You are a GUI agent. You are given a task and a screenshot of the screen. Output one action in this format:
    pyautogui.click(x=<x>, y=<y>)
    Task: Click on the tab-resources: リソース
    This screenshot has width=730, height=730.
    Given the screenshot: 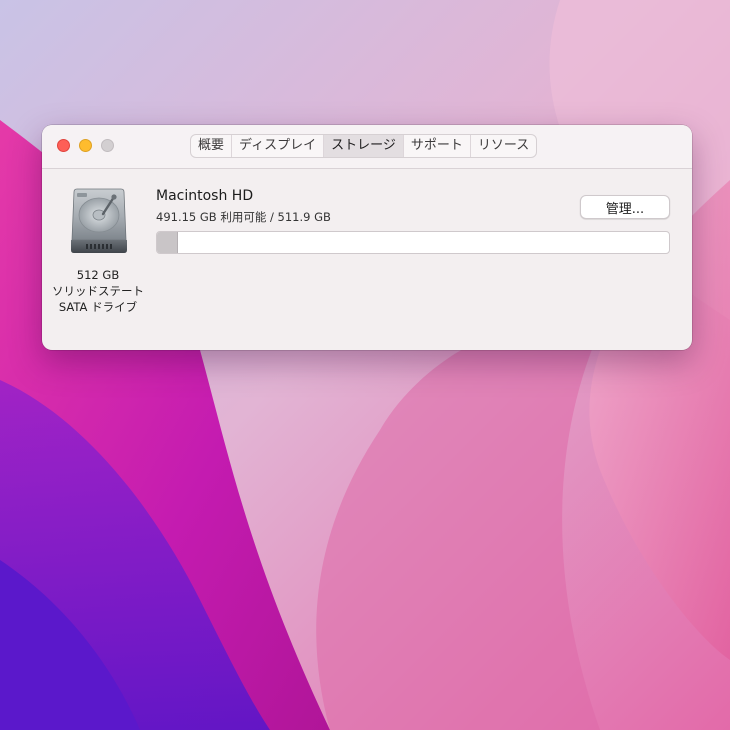 What is the action you would take?
    pyautogui.click(x=502, y=146)
    